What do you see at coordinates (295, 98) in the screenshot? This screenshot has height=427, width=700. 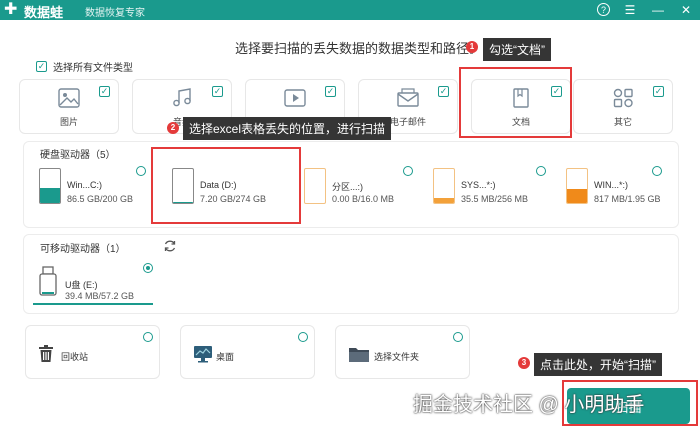 I see `video-icon` at bounding box center [295, 98].